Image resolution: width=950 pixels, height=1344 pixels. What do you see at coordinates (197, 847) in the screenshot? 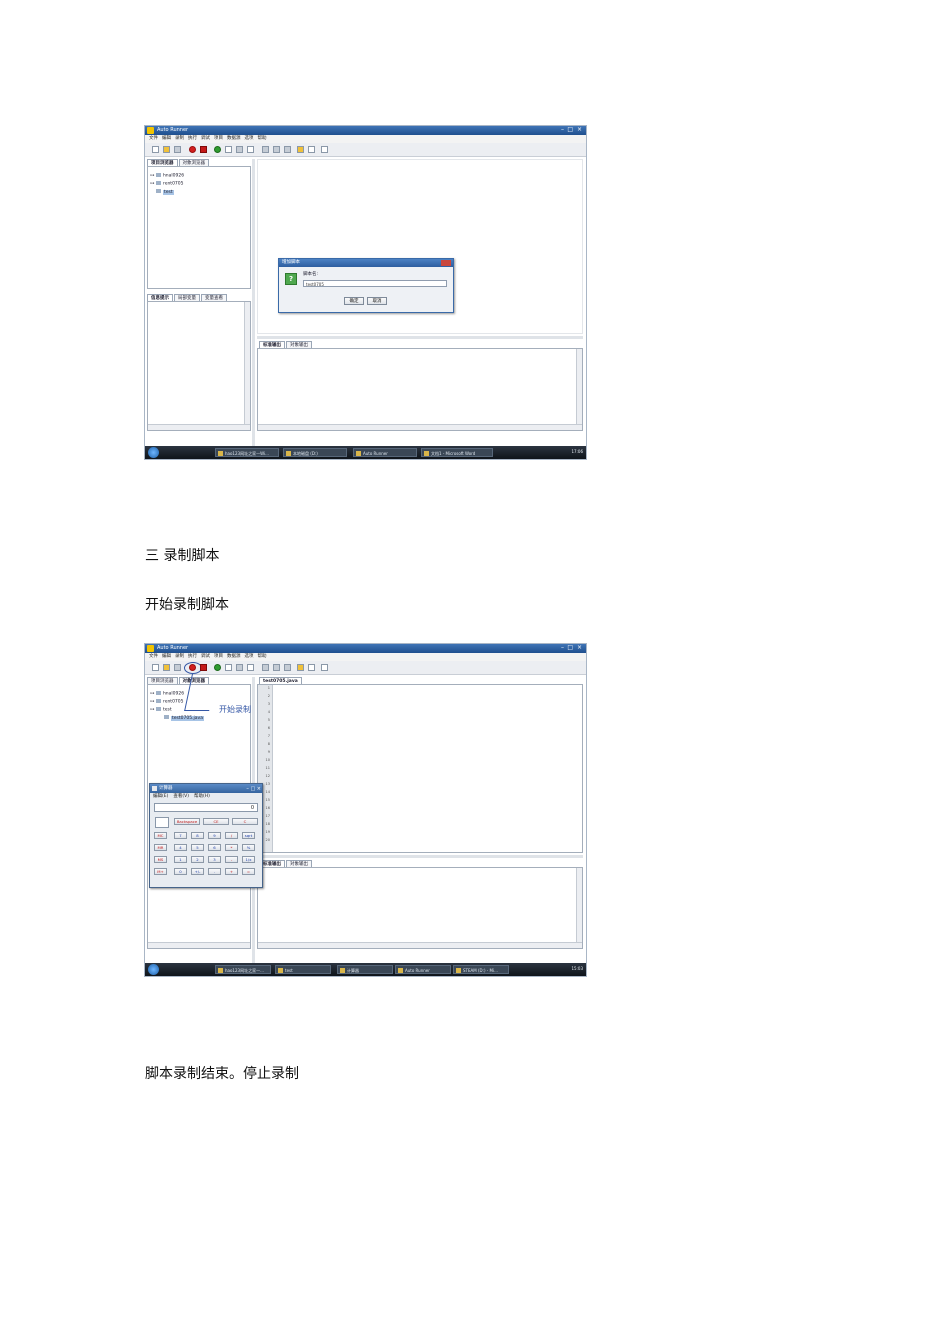
I see `key-5: 5` at bounding box center [197, 847].